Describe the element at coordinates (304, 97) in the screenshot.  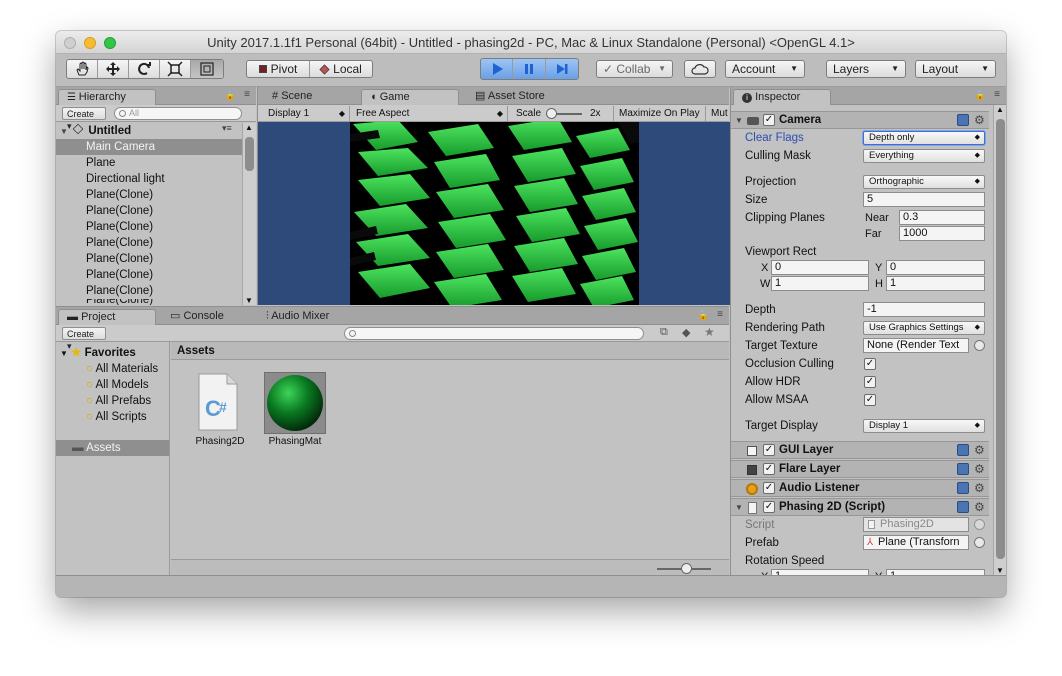
I see `tab-scene: # Scene` at that location.